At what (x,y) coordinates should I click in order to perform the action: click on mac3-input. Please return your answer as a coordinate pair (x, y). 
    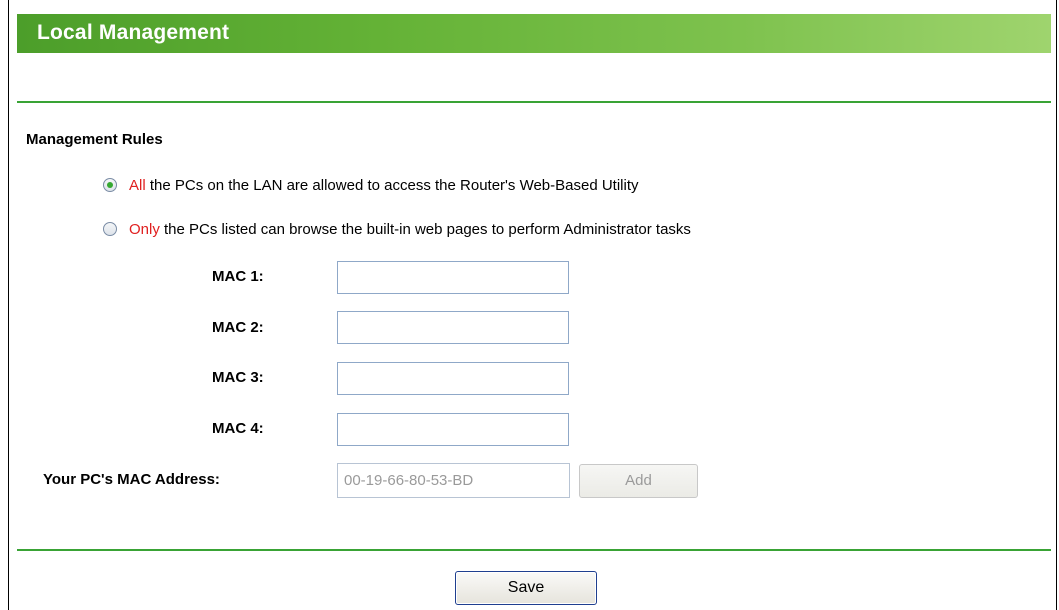
    Looking at the image, I should click on (453, 378).